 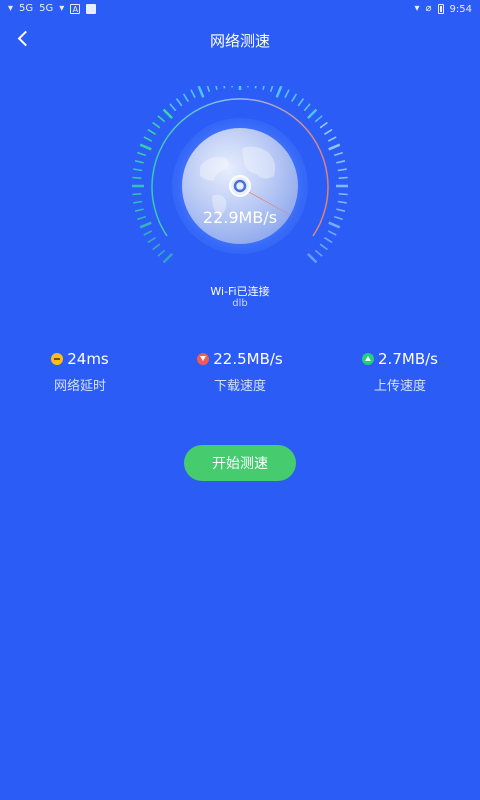 I want to click on clock: 9:54, so click(x=460, y=9).